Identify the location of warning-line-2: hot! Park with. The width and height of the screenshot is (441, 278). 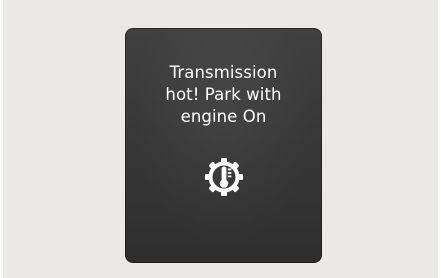
(223, 94).